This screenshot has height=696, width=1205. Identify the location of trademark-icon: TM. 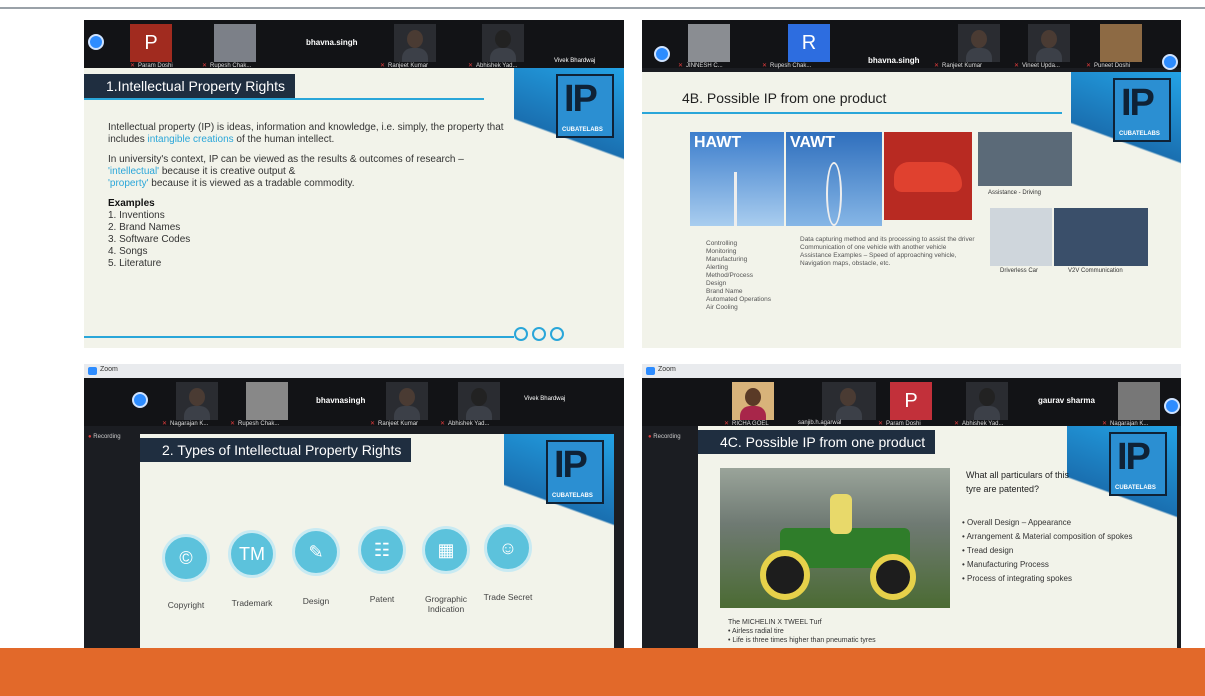
(252, 554).